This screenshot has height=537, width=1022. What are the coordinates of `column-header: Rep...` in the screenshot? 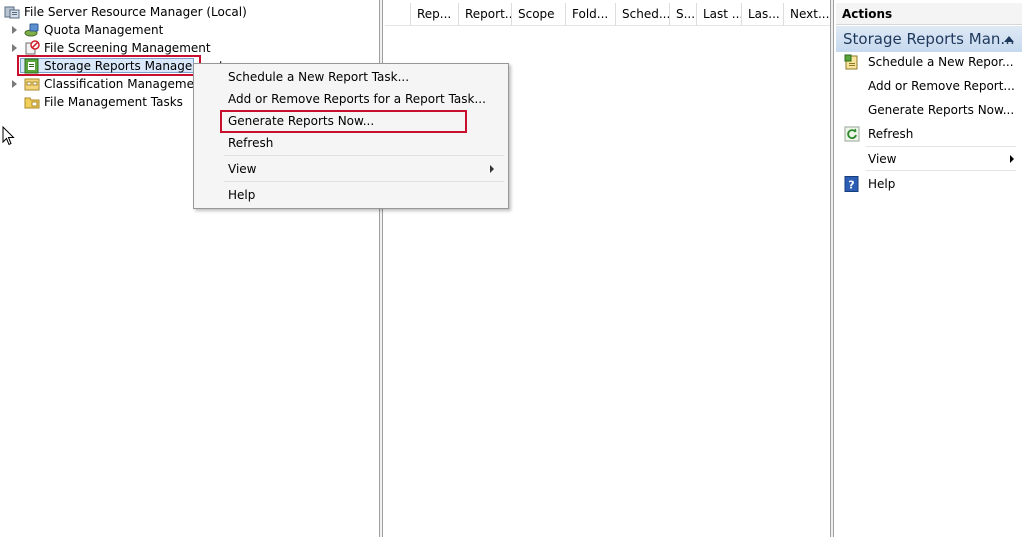 It's located at (434, 14).